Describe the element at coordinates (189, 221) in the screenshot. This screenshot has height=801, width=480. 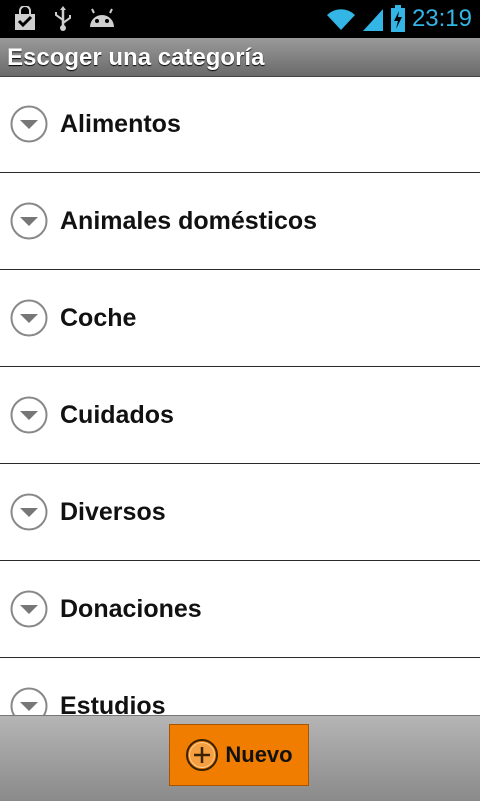
I see `list-item-label: Animales domésticos` at that location.